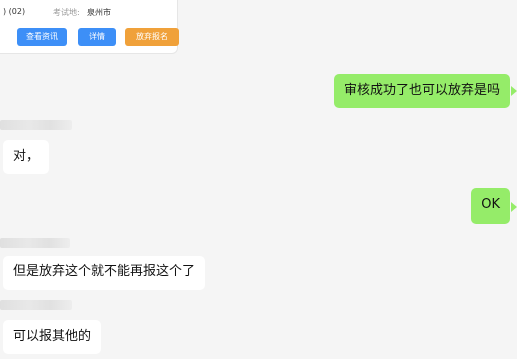 This screenshot has height=359, width=517. What do you see at coordinates (66, 12) in the screenshot?
I see `exam-location-label: 考试地:` at bounding box center [66, 12].